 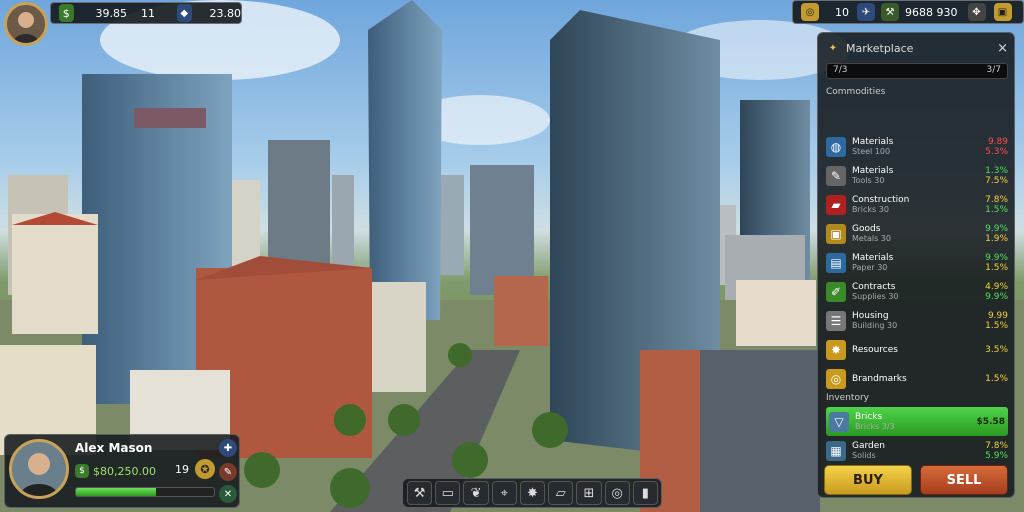 What do you see at coordinates (836, 450) in the screenshot?
I see `box-icon: ▦` at bounding box center [836, 450].